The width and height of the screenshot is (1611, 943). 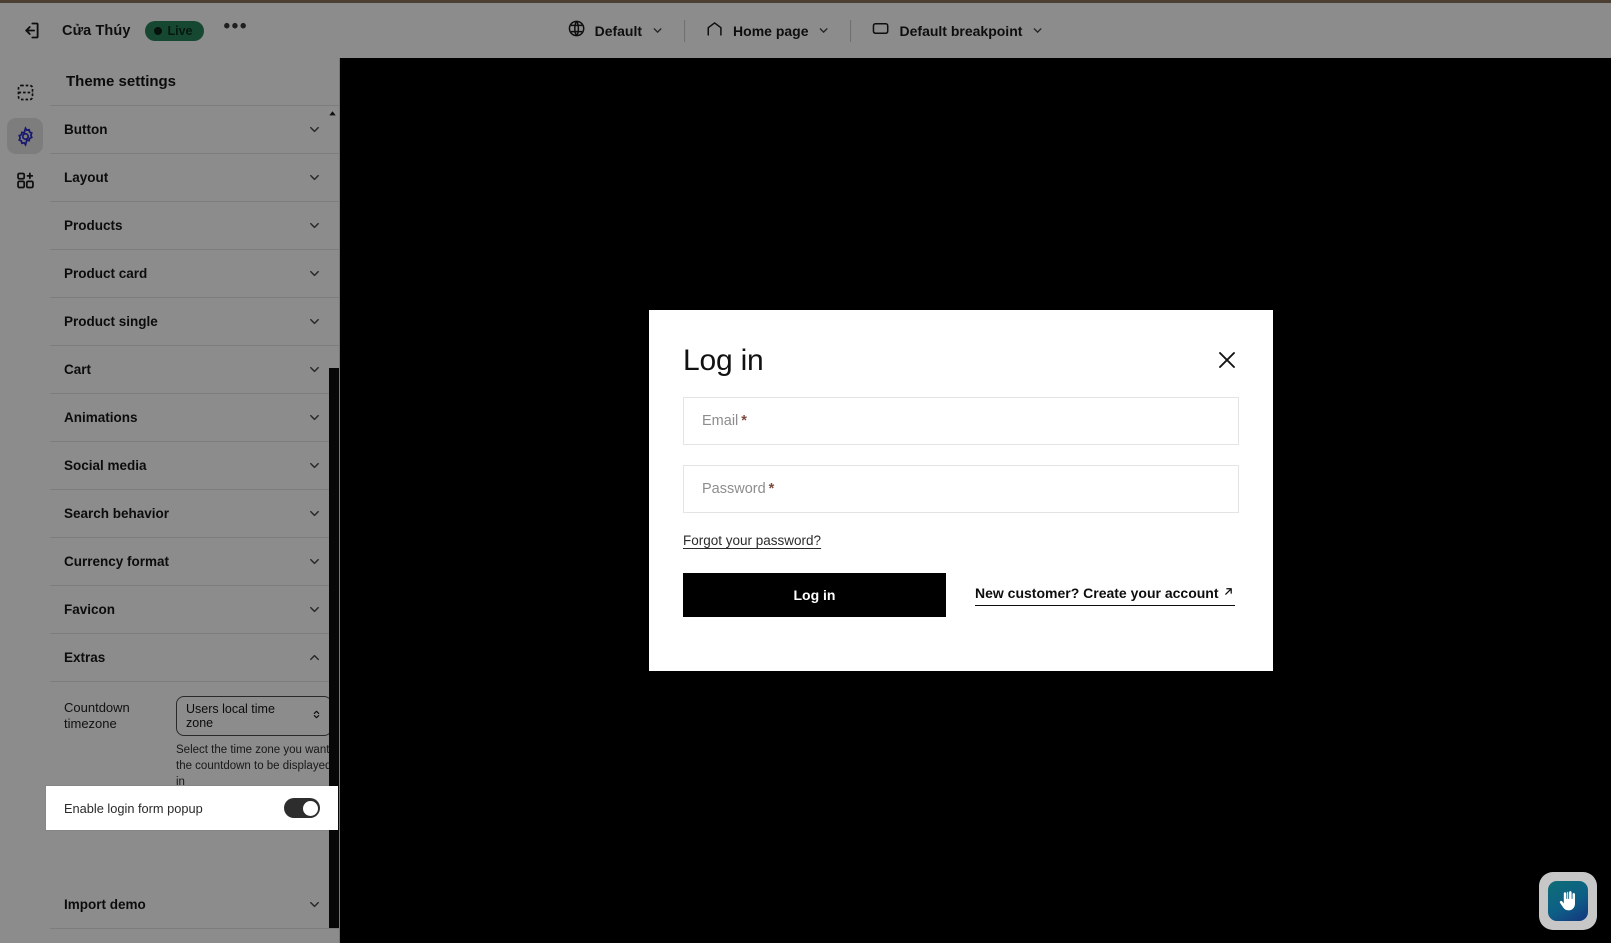 What do you see at coordinates (121, 81) in the screenshot?
I see `page-title: Theme settings` at bounding box center [121, 81].